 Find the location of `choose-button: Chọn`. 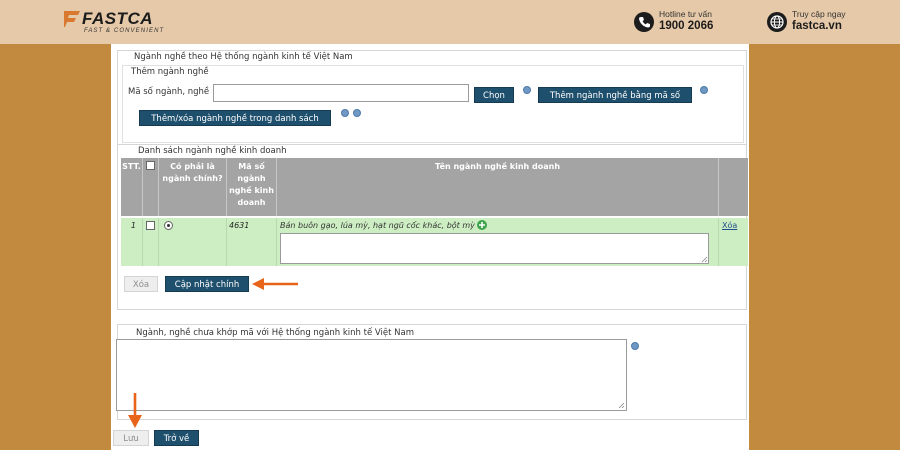

choose-button: Chọn is located at coordinates (494, 95).